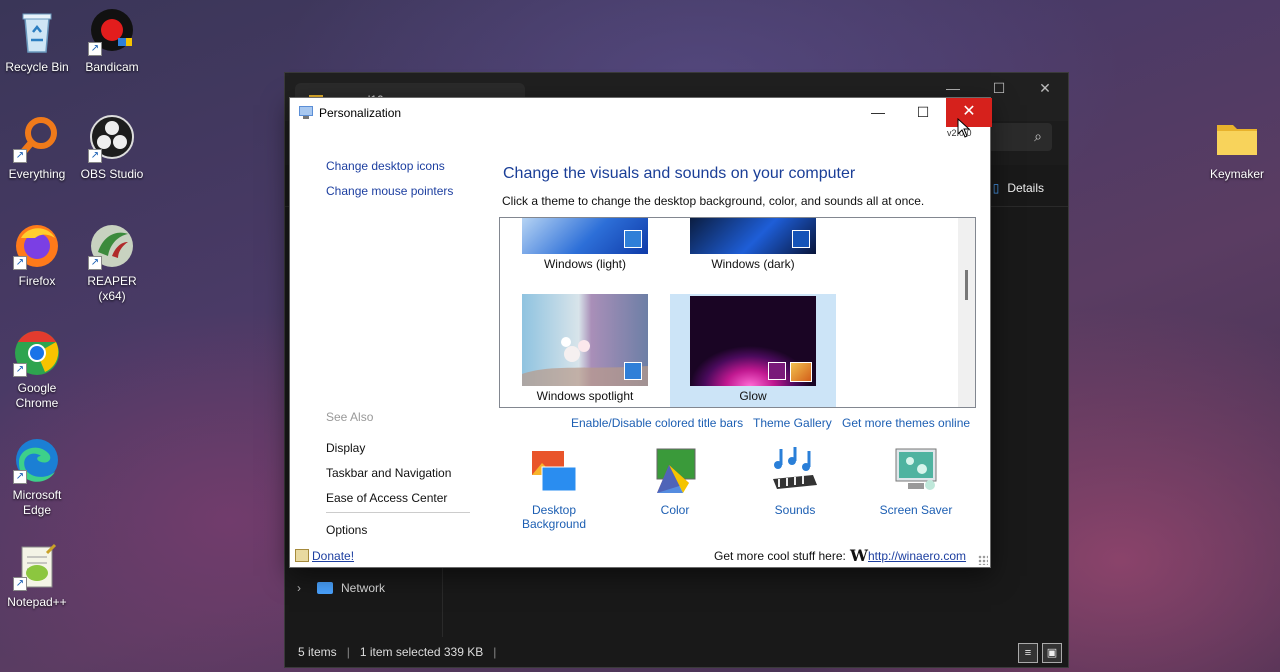  What do you see at coordinates (363, 588) in the screenshot?
I see `nav-item-label: Network` at bounding box center [363, 588].